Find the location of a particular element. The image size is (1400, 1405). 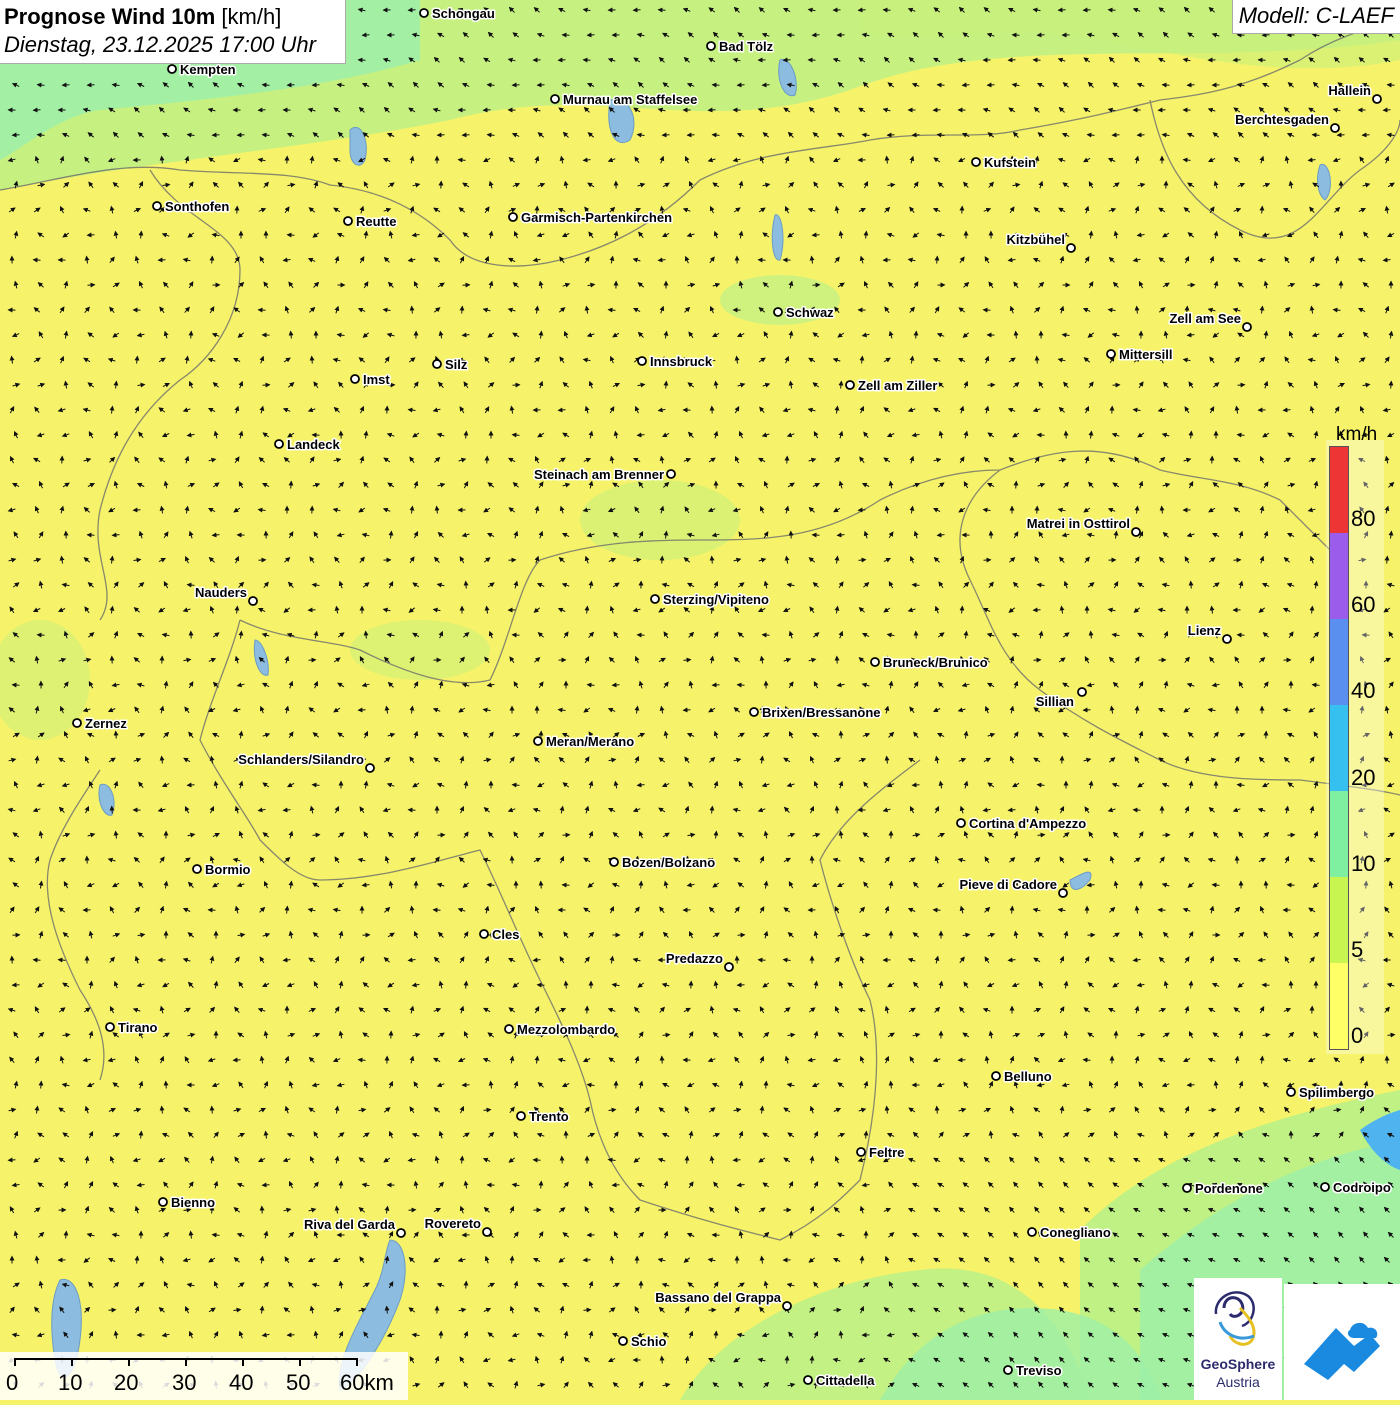

city-name: Kempten is located at coordinates (208, 69).